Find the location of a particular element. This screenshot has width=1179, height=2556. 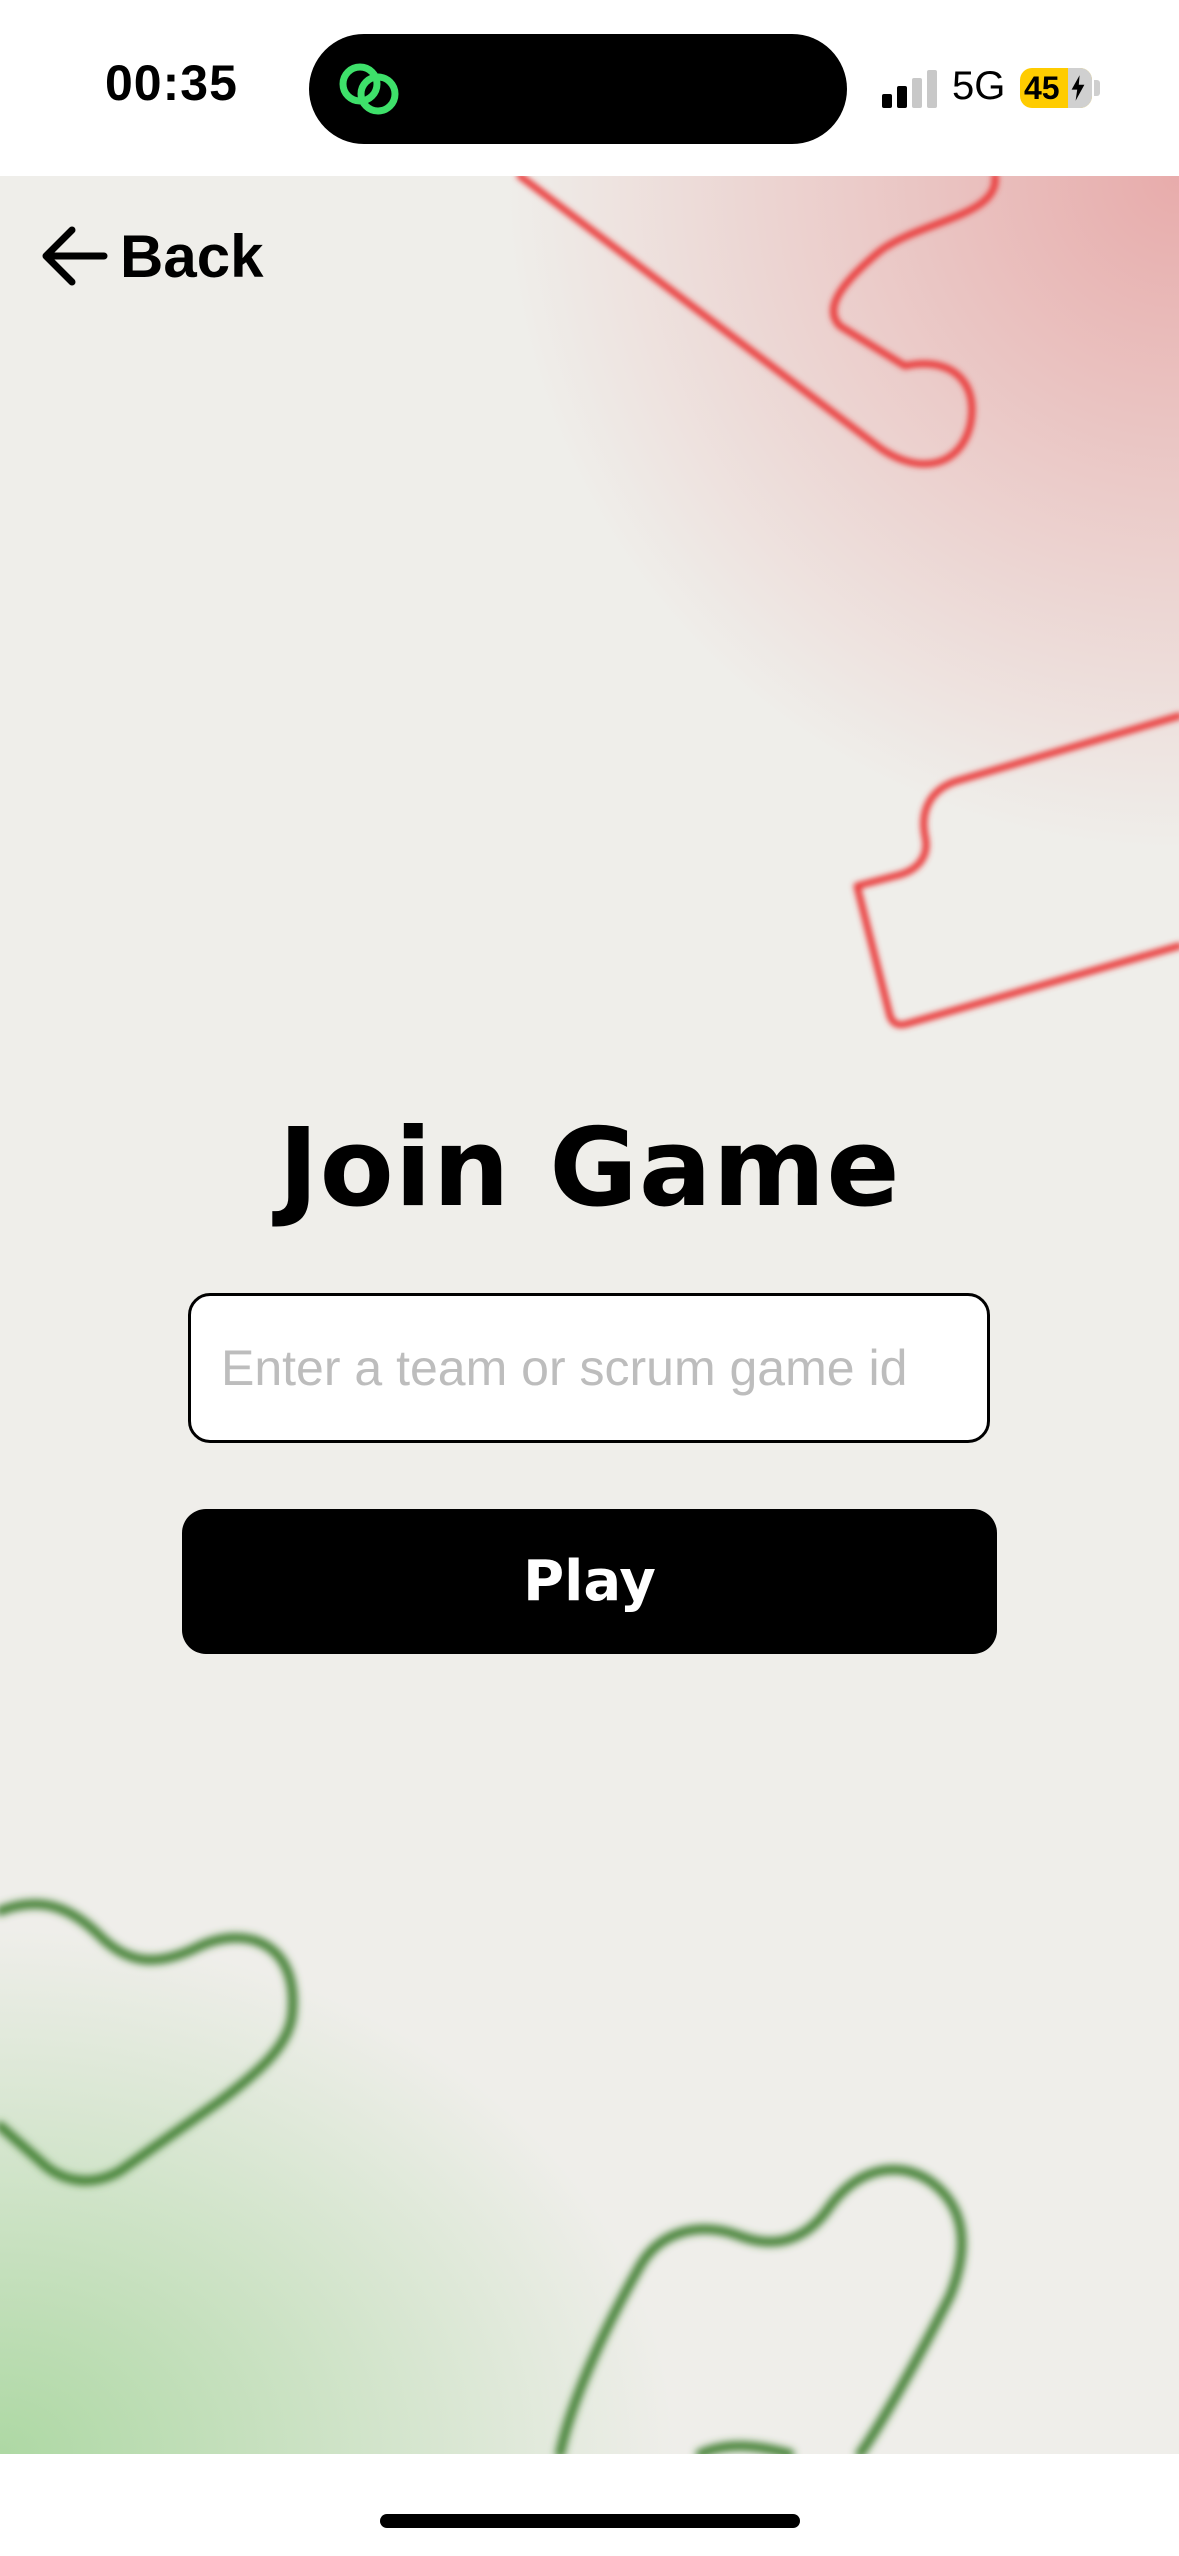

charging-bolt-icon is located at coordinates (1078, 88).